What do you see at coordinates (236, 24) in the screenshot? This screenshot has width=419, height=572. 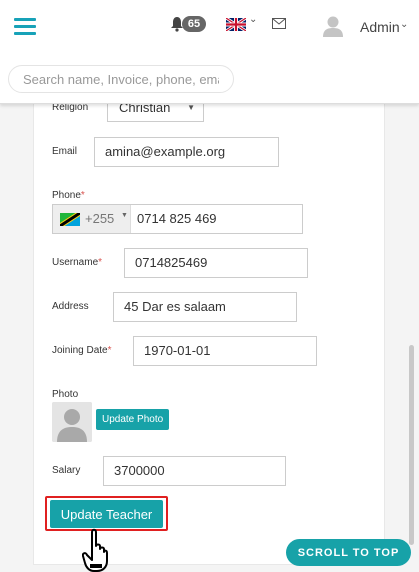 I see `uk-flag-icon` at bounding box center [236, 24].